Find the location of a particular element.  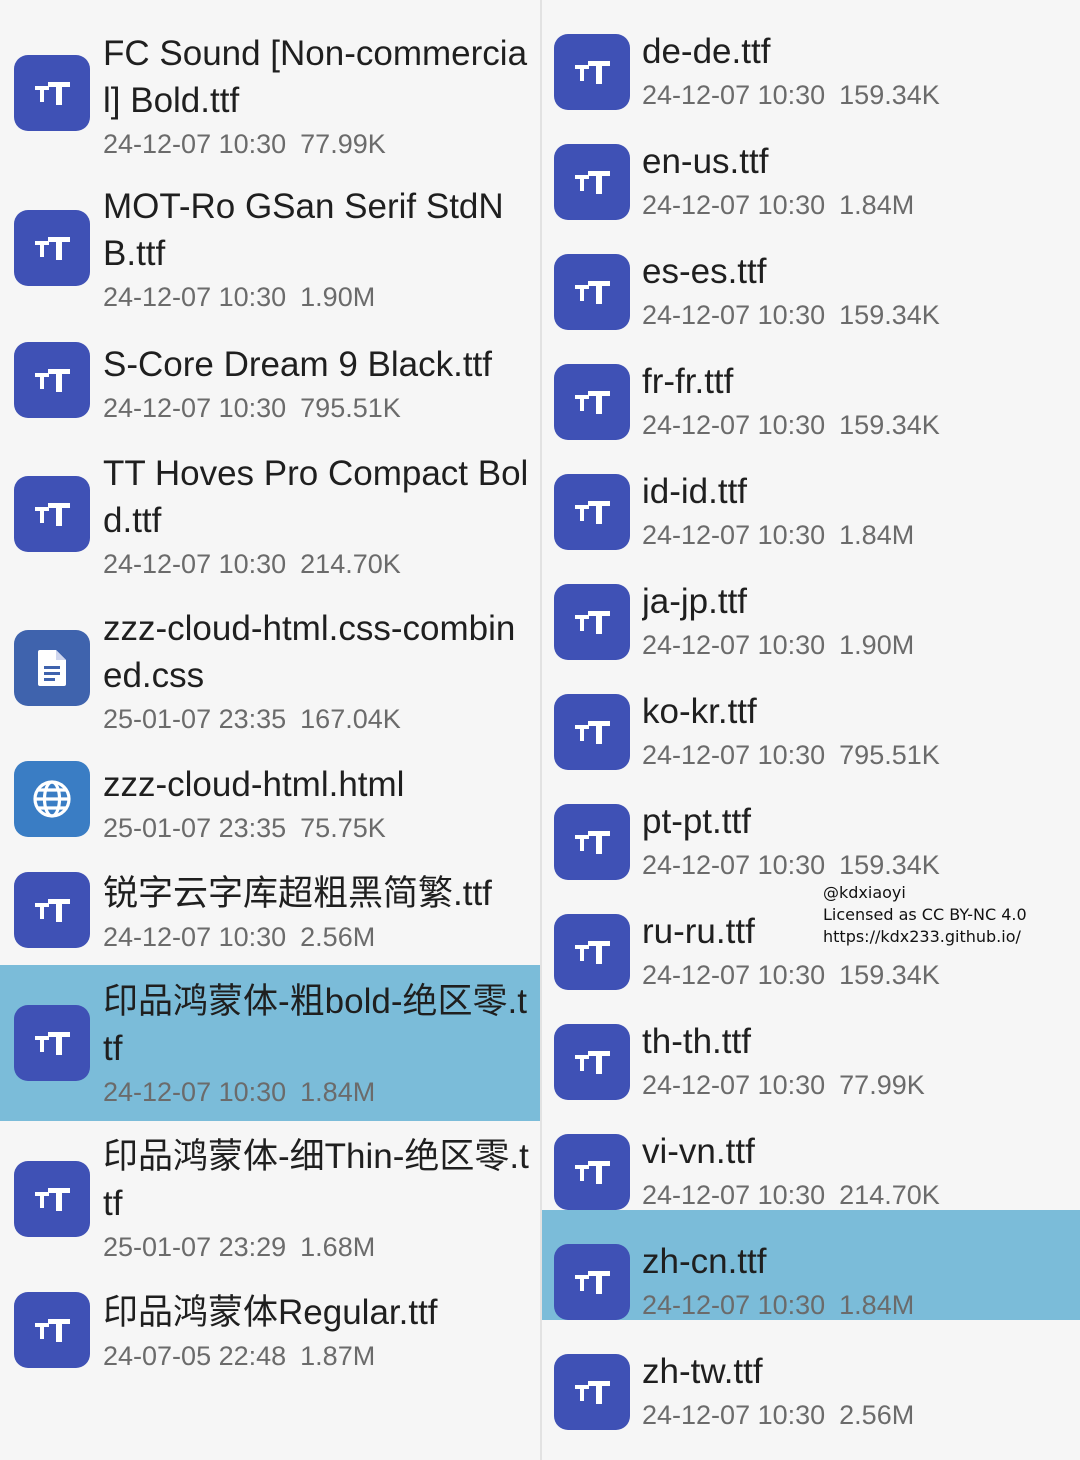

file-meta: 24-12-07 10:30 214.70K is located at coordinates (856, 1195).